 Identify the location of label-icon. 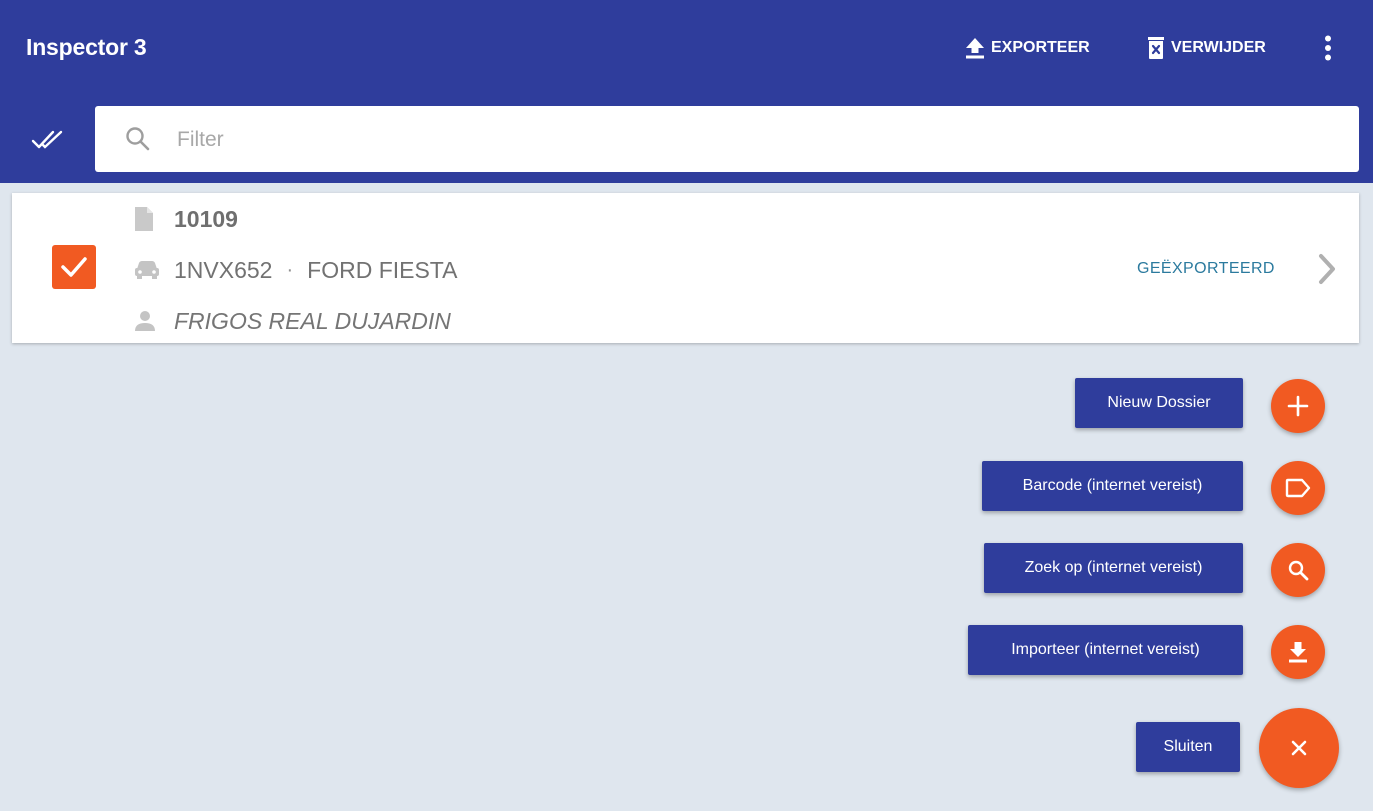
(1298, 488).